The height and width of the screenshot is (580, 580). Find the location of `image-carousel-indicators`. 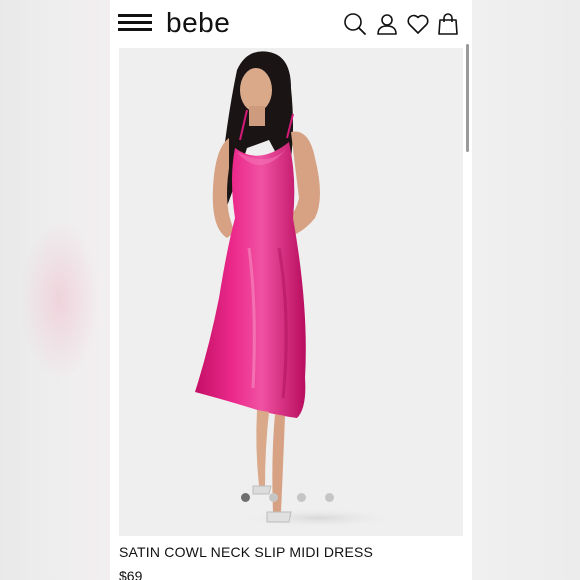

image-carousel-indicators is located at coordinates (291, 498).